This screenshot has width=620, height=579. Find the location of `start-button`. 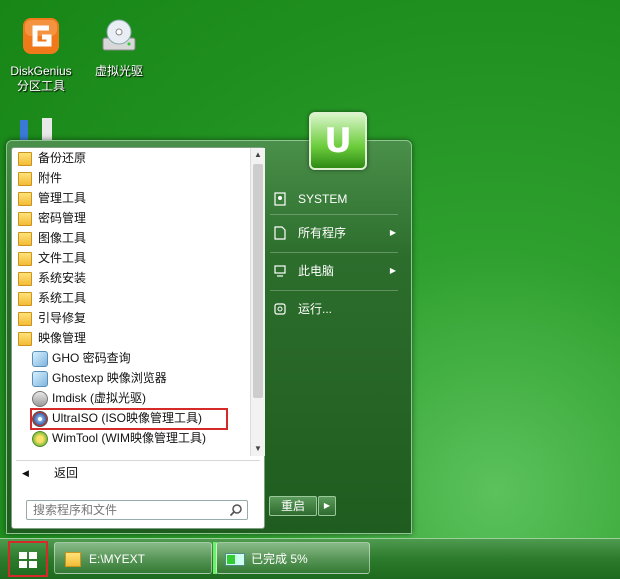

start-button is located at coordinates (28, 559).